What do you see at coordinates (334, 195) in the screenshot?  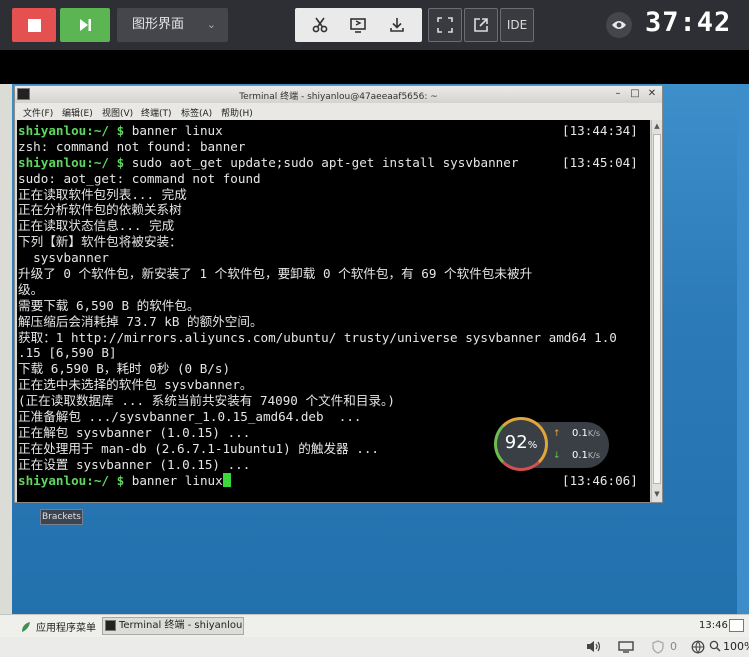 I see `terminal-line: 正在读取软件包列表... 完成` at bounding box center [334, 195].